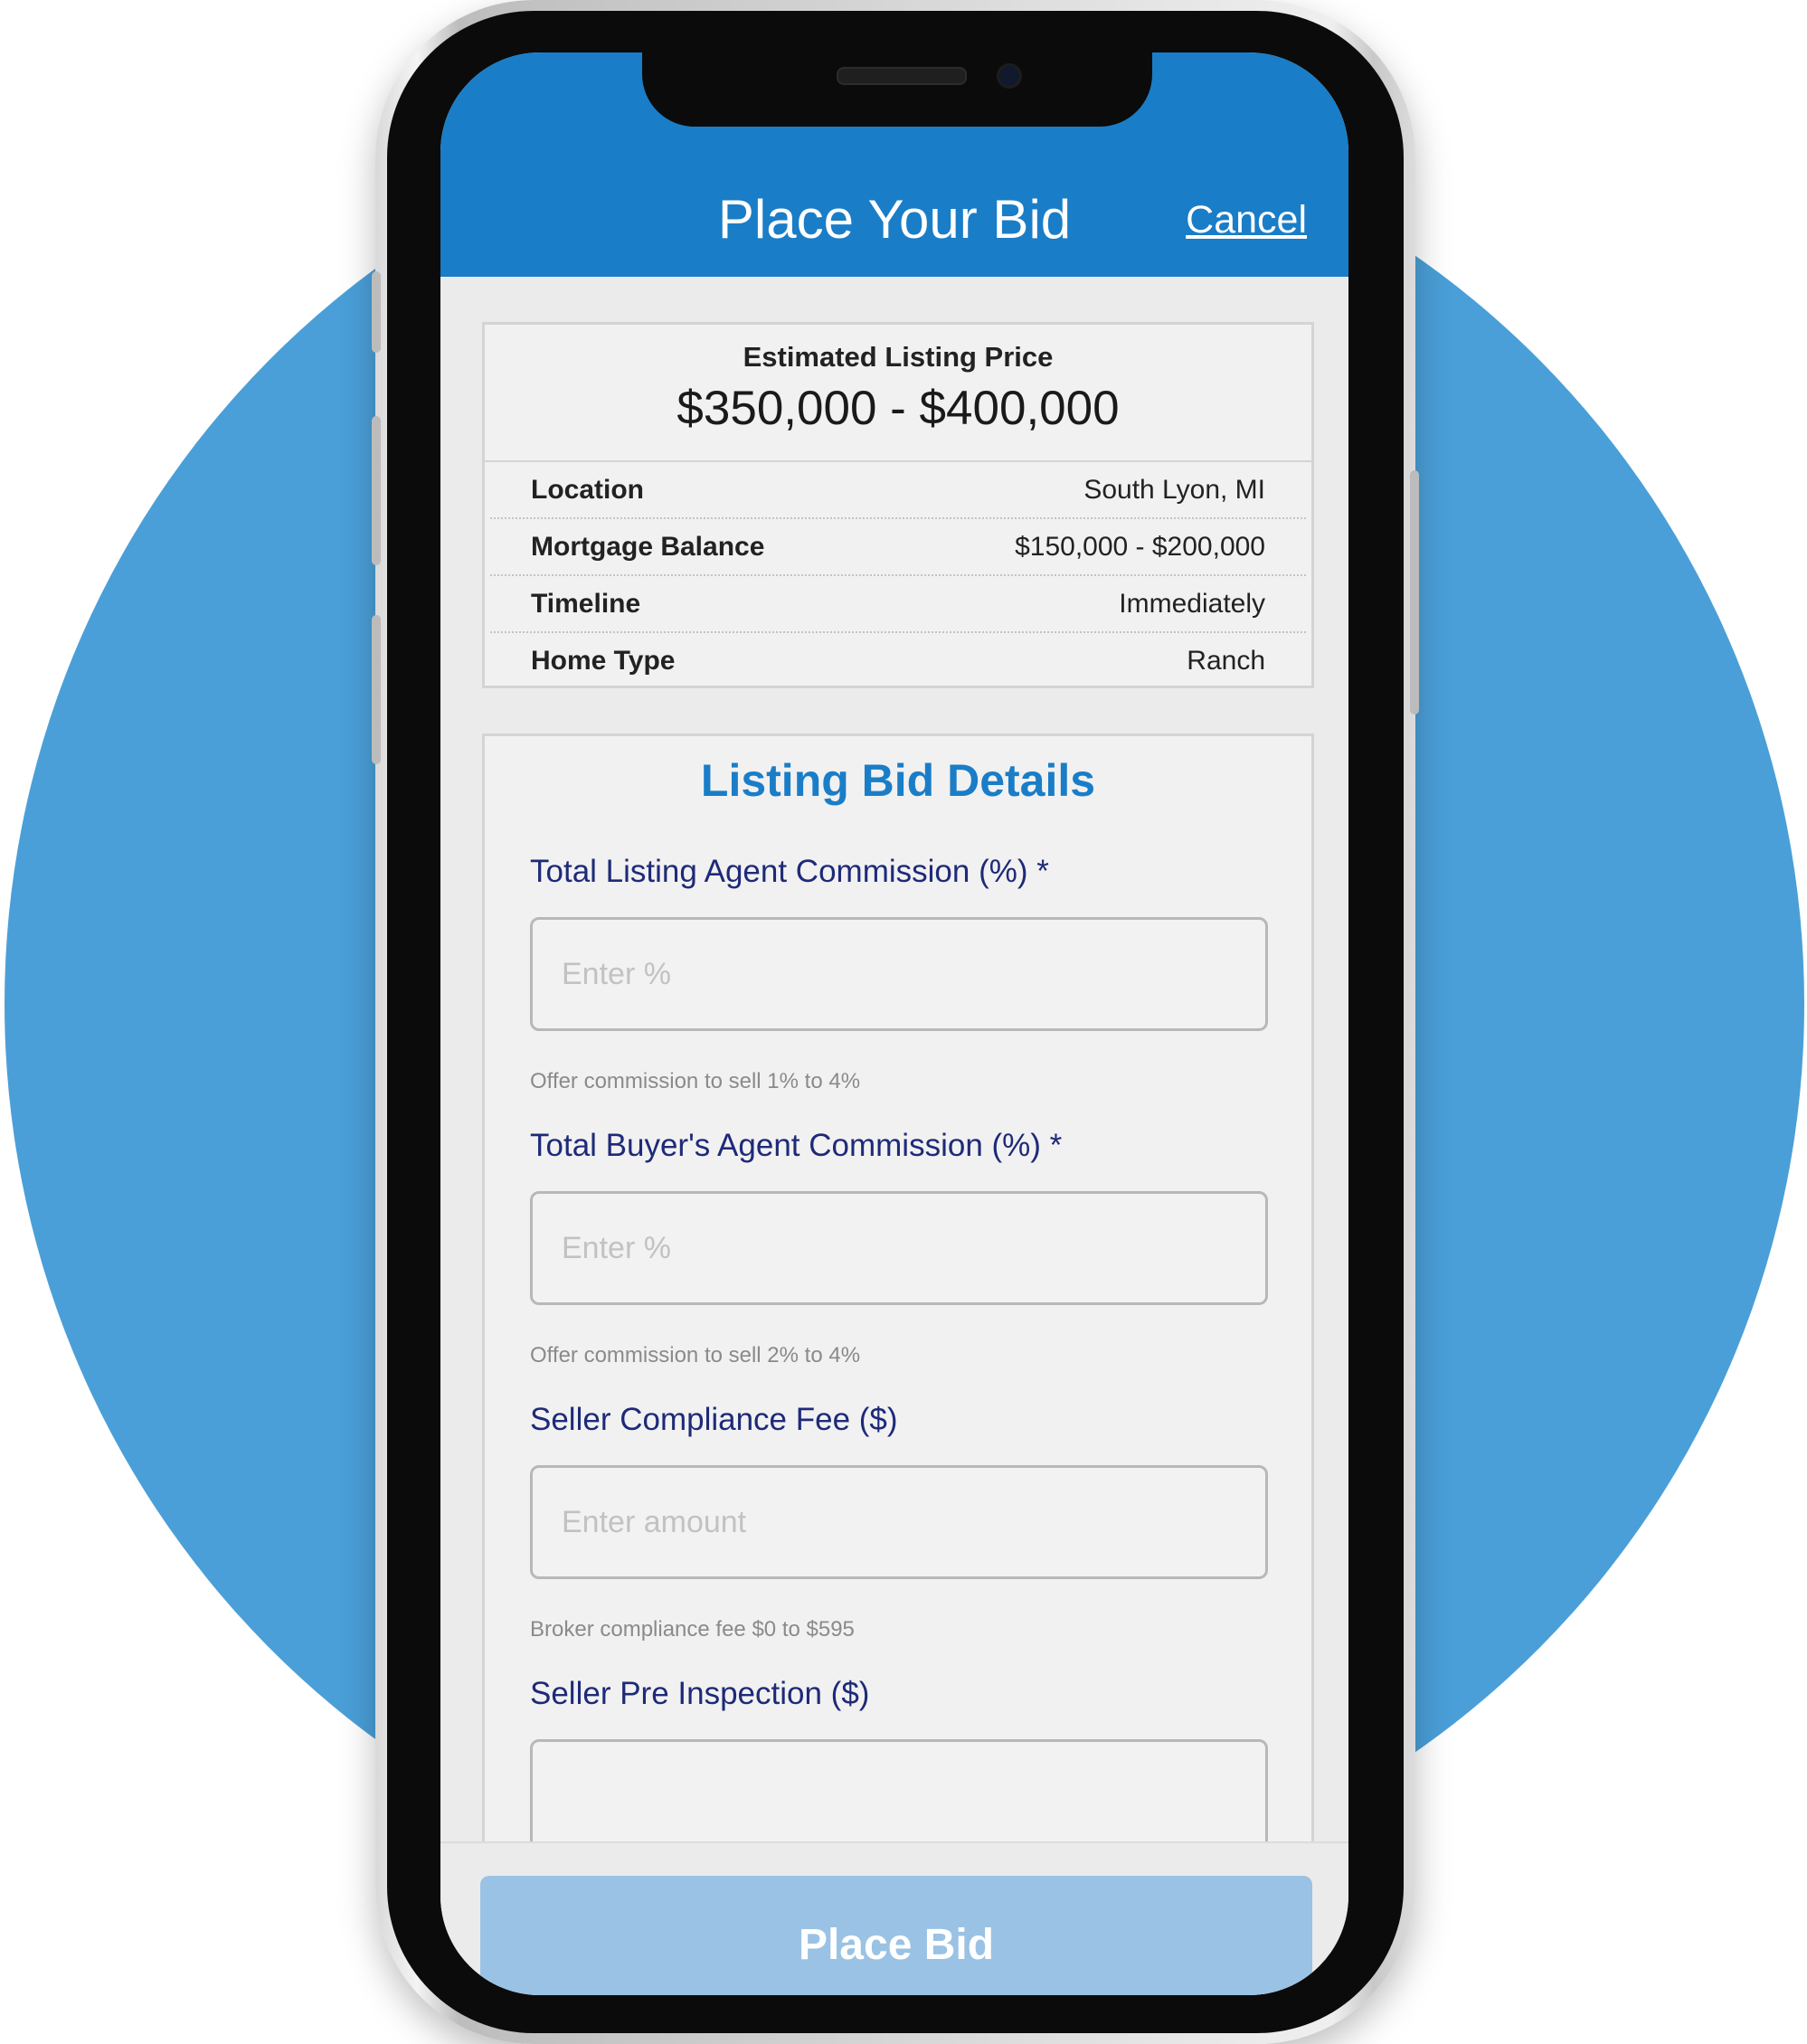  I want to click on row-label: Timeline, so click(586, 604).